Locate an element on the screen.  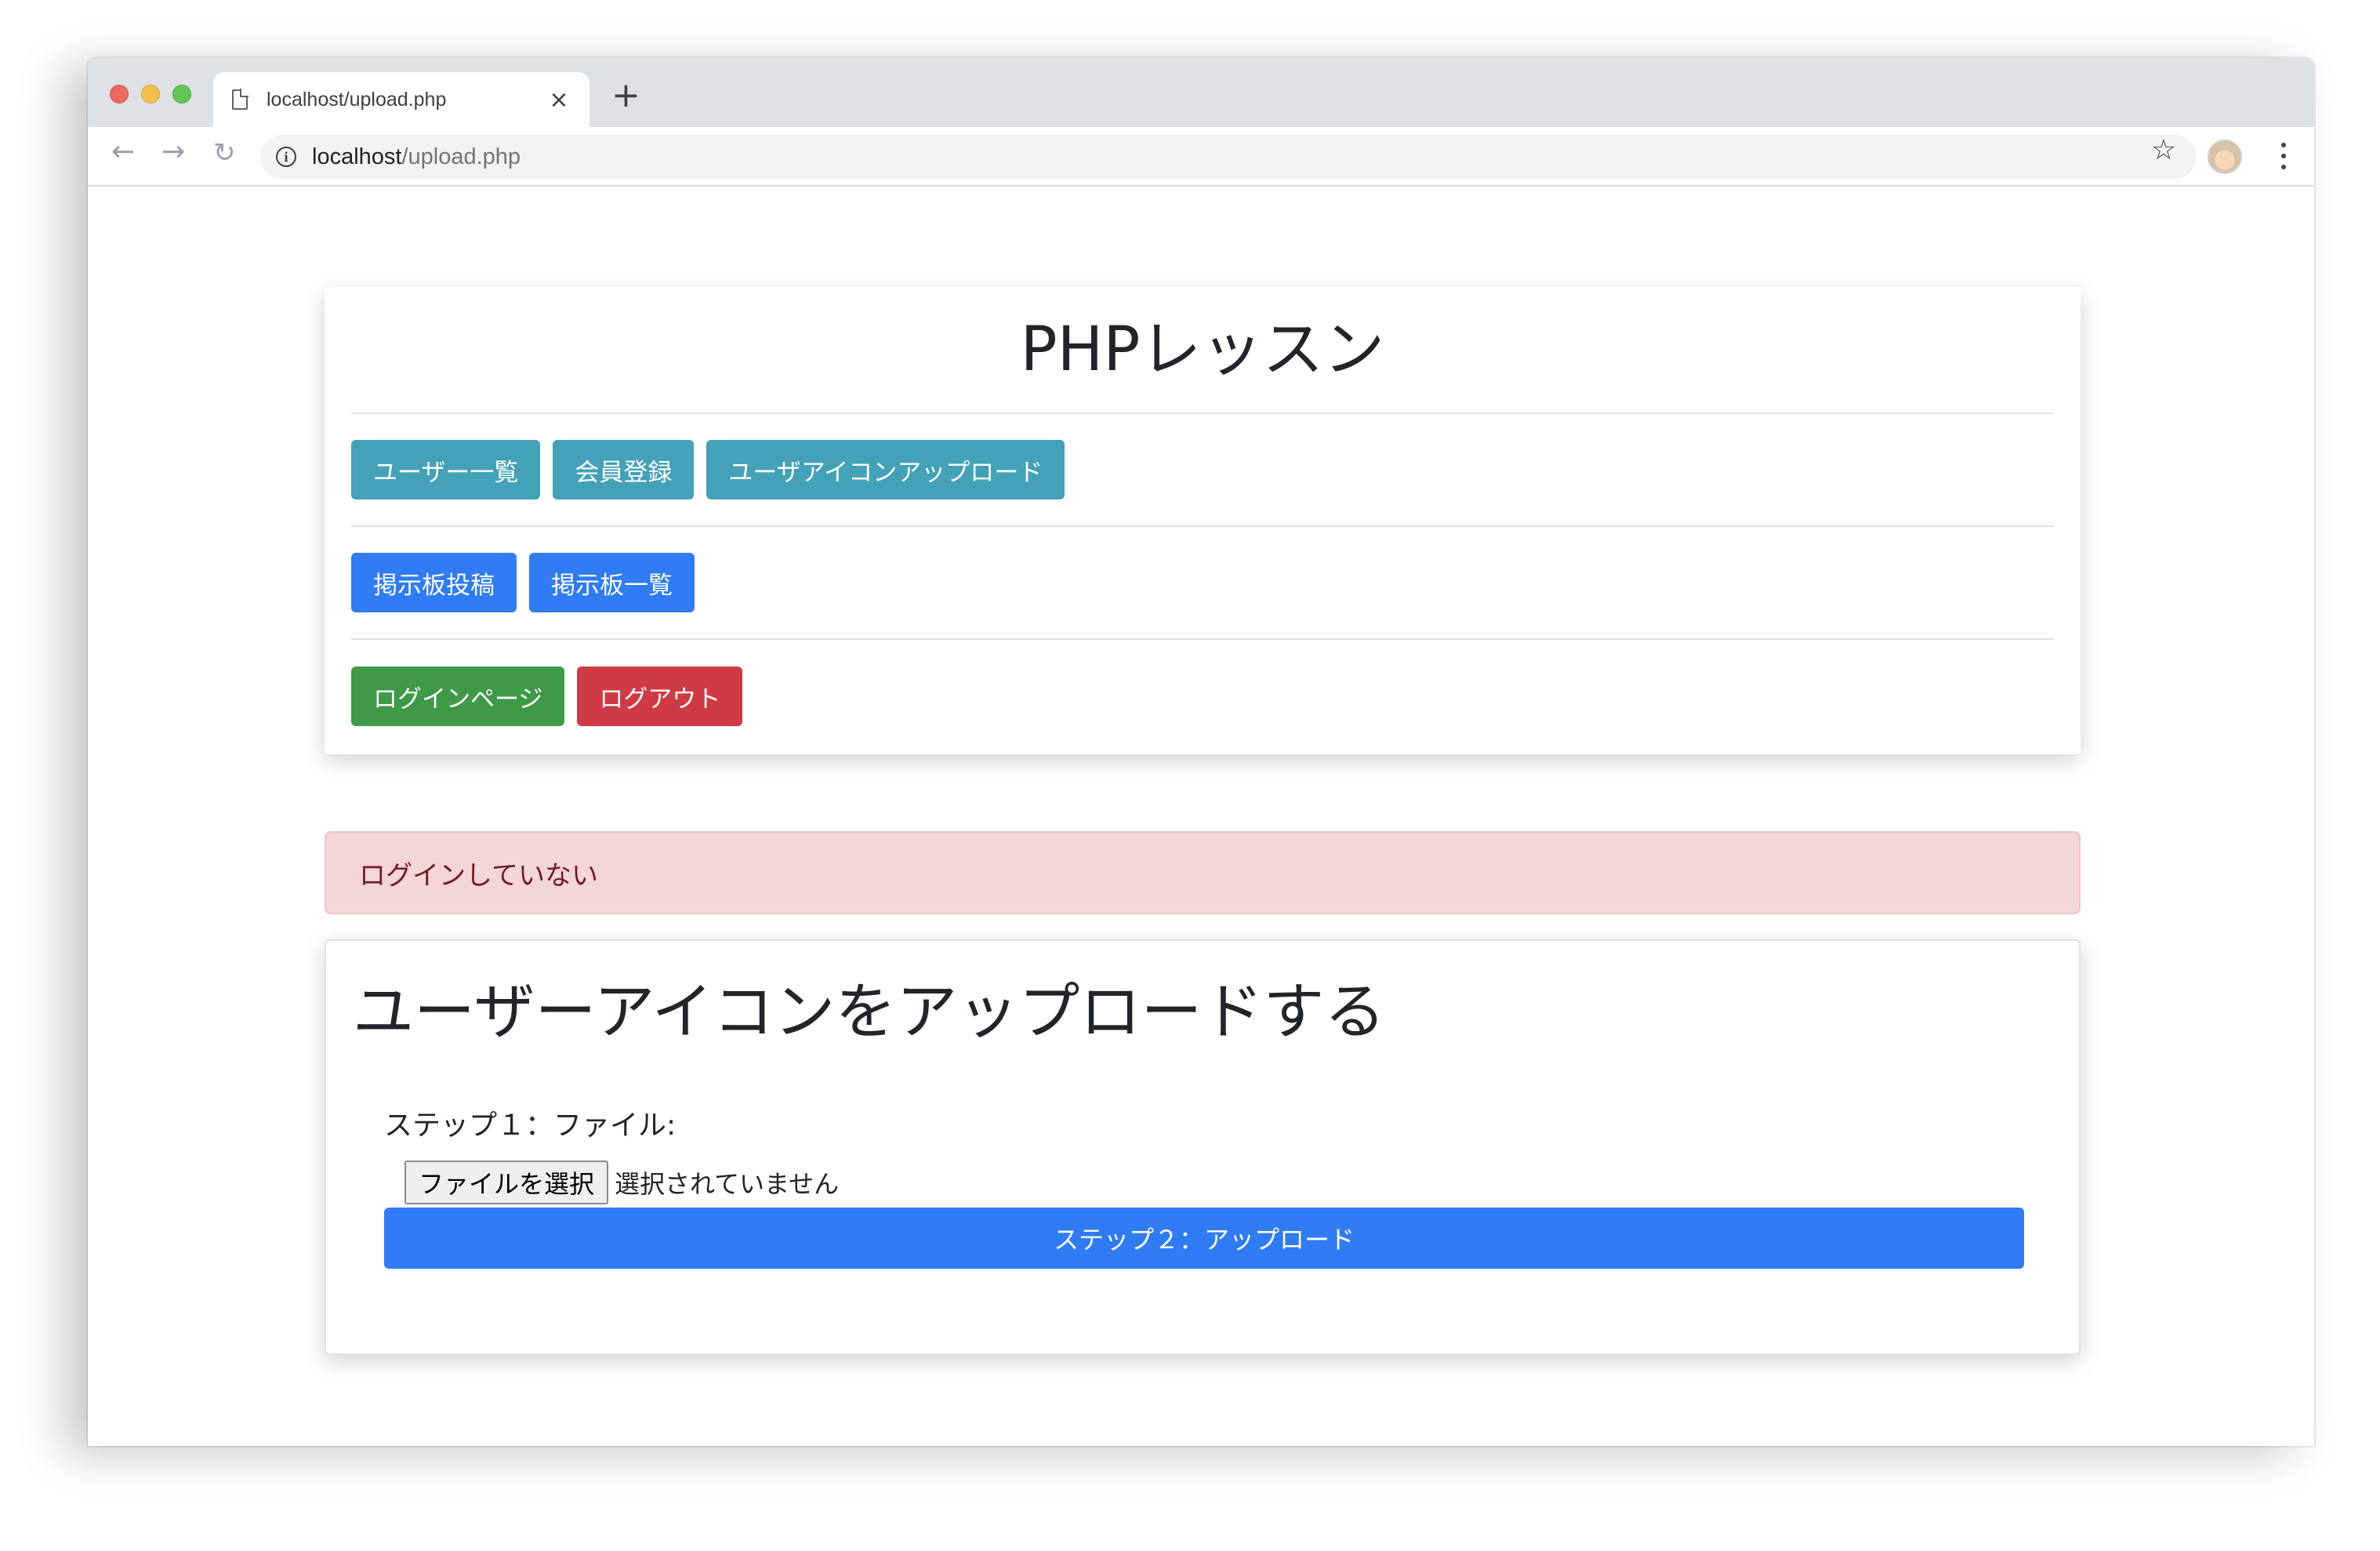
close-window-button is located at coordinates (119, 94).